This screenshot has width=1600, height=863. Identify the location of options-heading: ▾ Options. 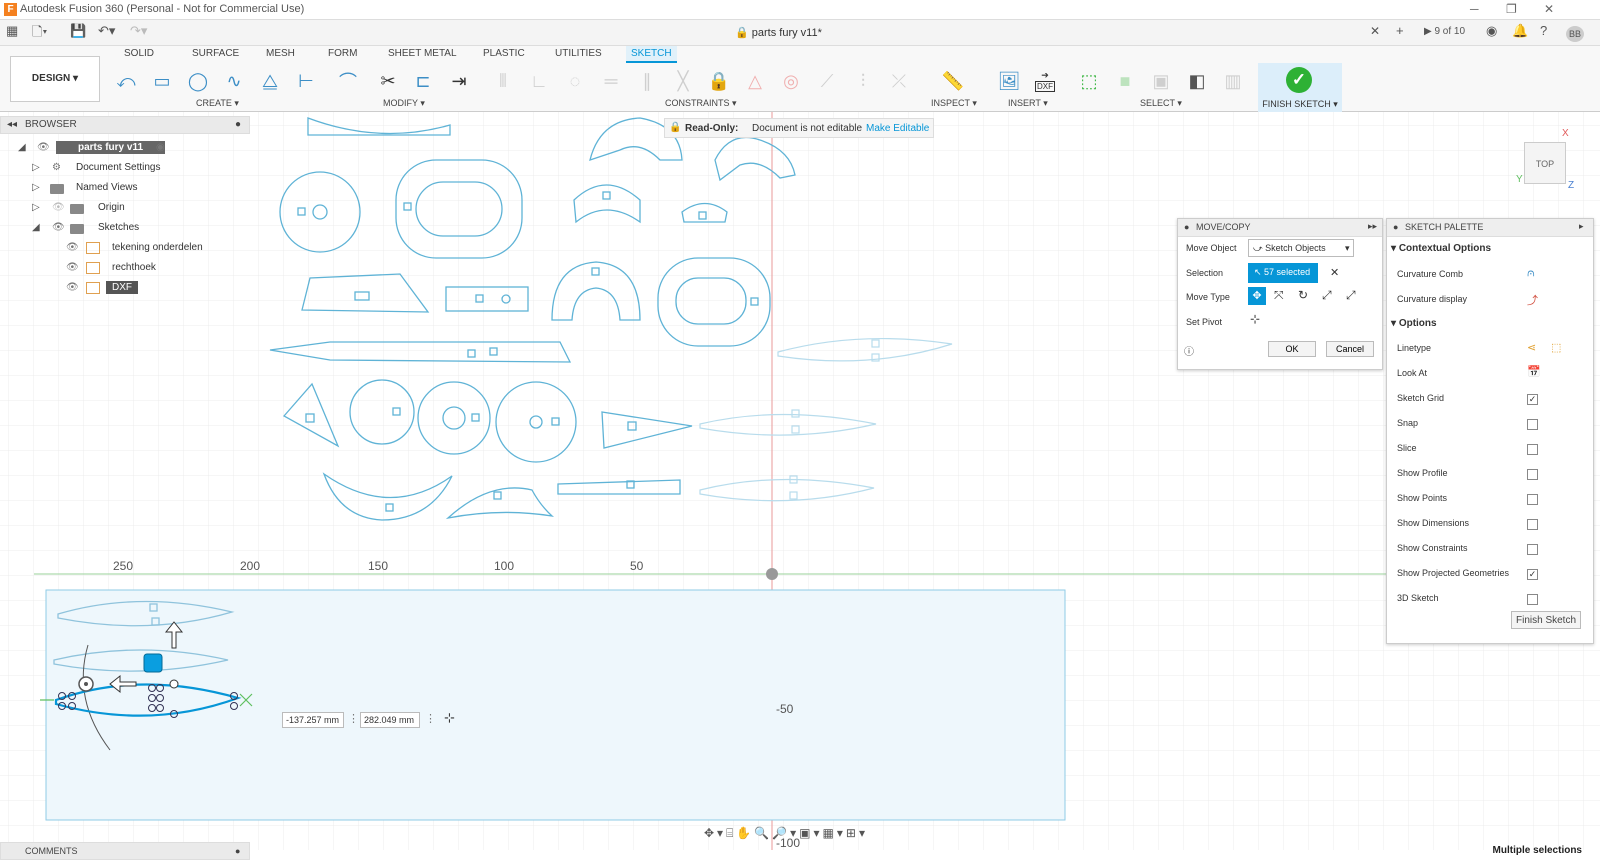
(1414, 323).